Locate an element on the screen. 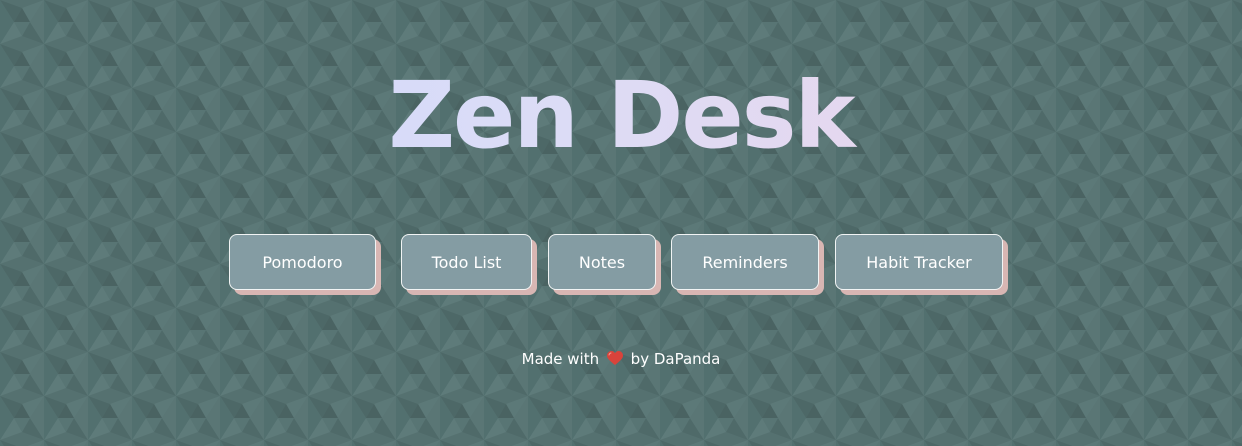 This screenshot has height=446, width=1242. footer-prefix: Made with is located at coordinates (560, 359).